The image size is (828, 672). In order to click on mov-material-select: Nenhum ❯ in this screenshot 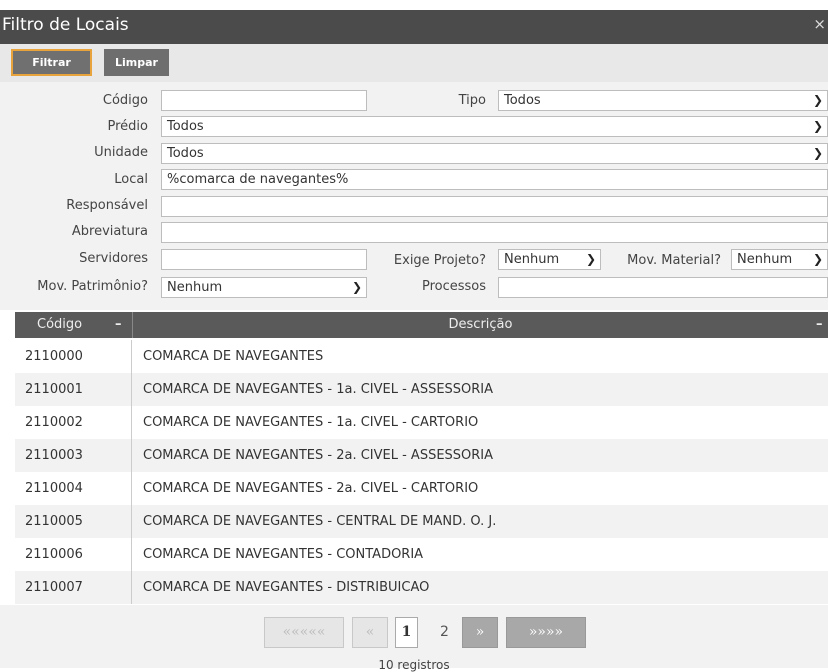, I will do `click(779, 259)`.